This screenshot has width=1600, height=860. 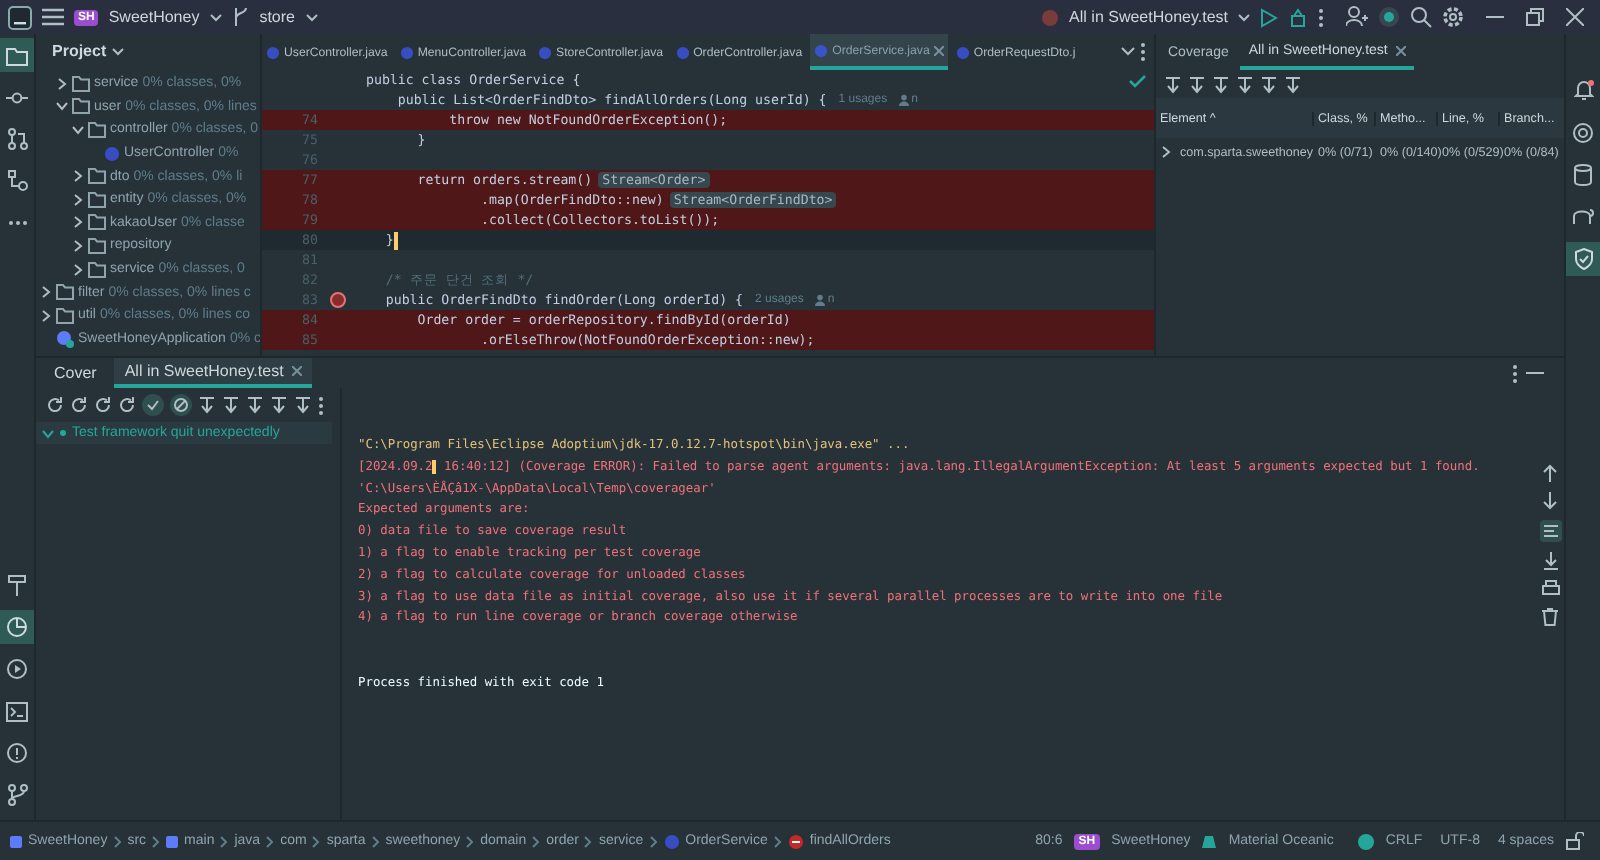 I want to click on play-circle-icon, so click(x=17, y=669).